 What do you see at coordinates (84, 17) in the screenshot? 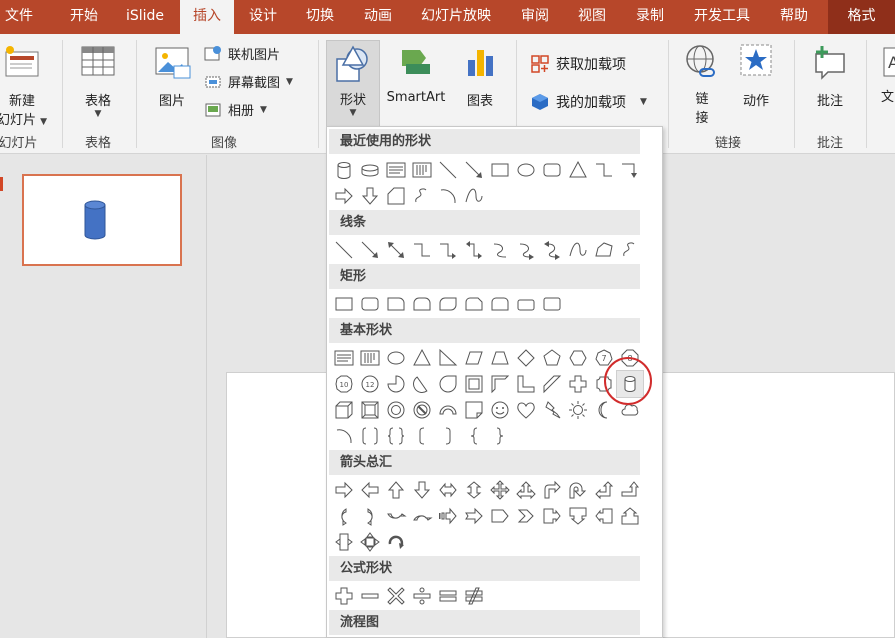
I see `tab-home: 开始` at bounding box center [84, 17].